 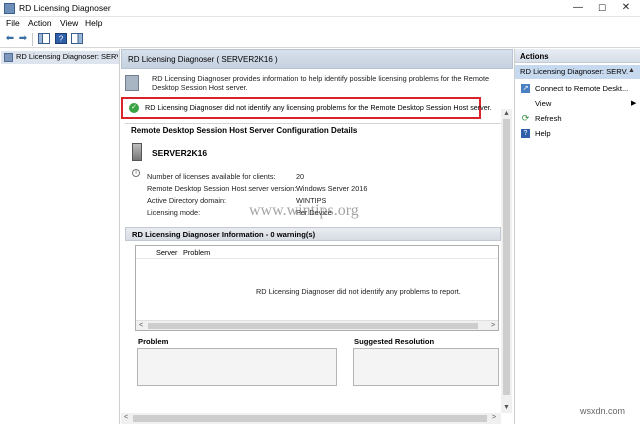 I want to click on grid-scroll-thumb, so click(x=313, y=326).